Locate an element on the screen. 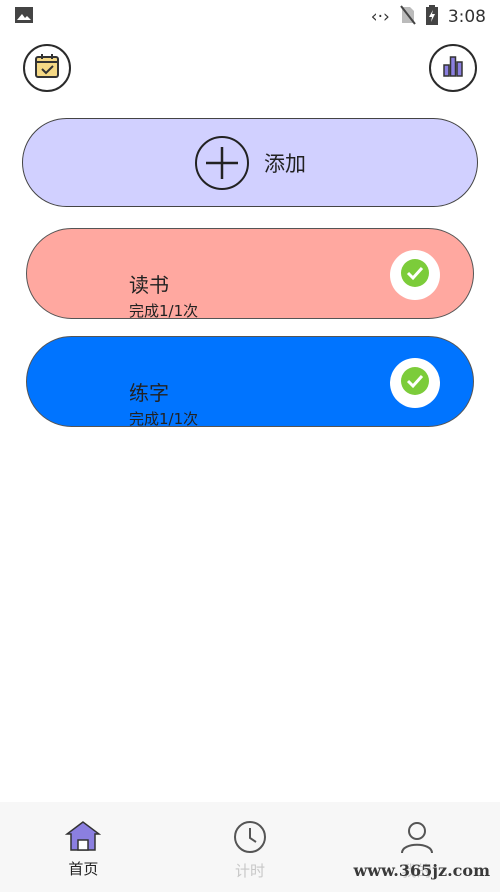  watermark: www.365jz.com is located at coordinates (421, 870).